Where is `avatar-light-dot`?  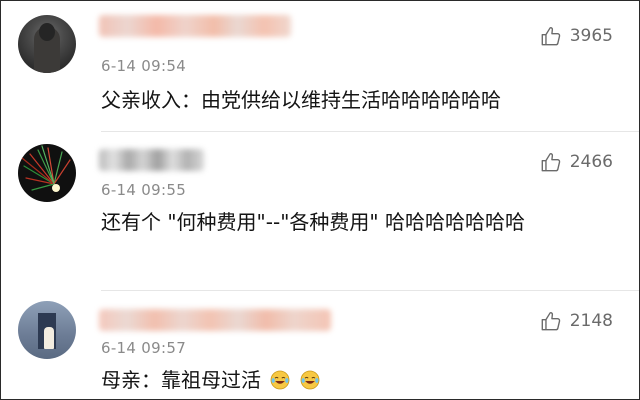
avatar-light-dot is located at coordinates (56, 188).